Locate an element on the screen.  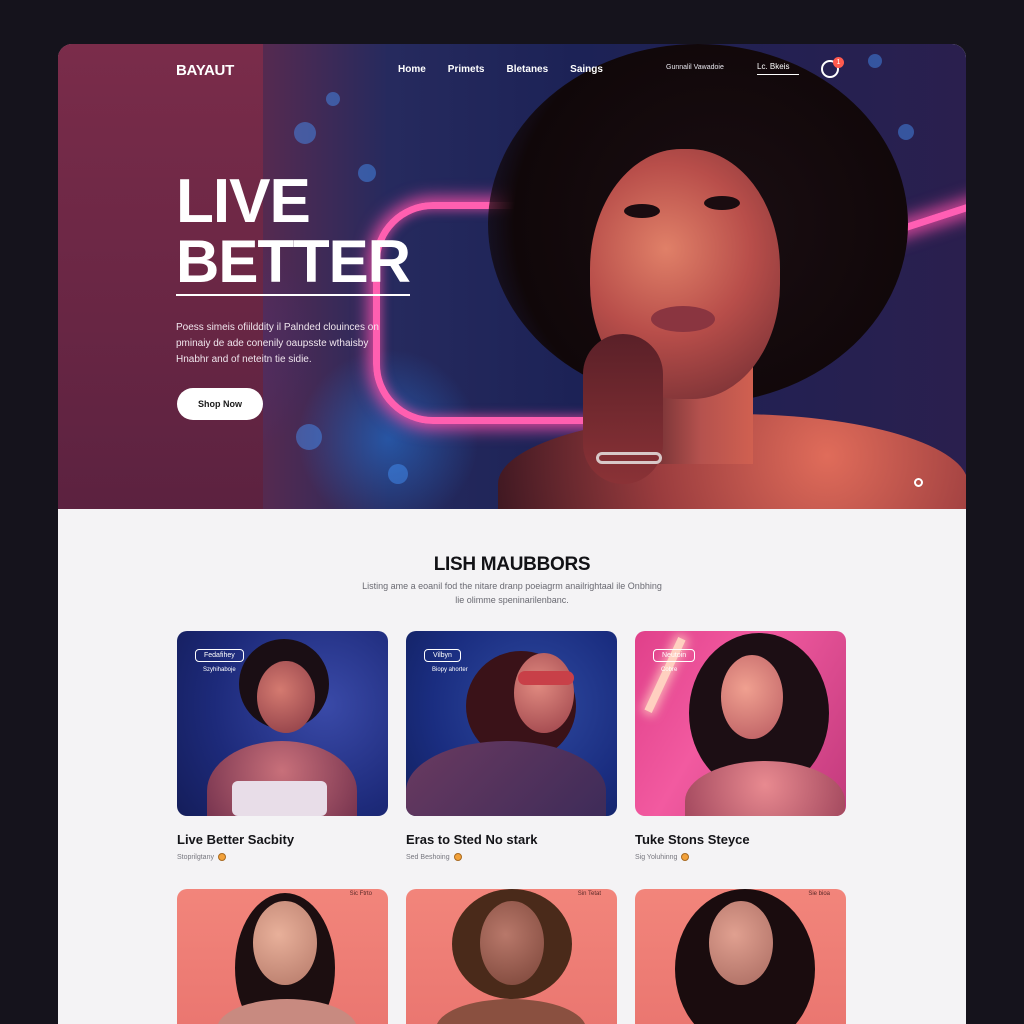
card-tag: Neutoin is located at coordinates (674, 655).